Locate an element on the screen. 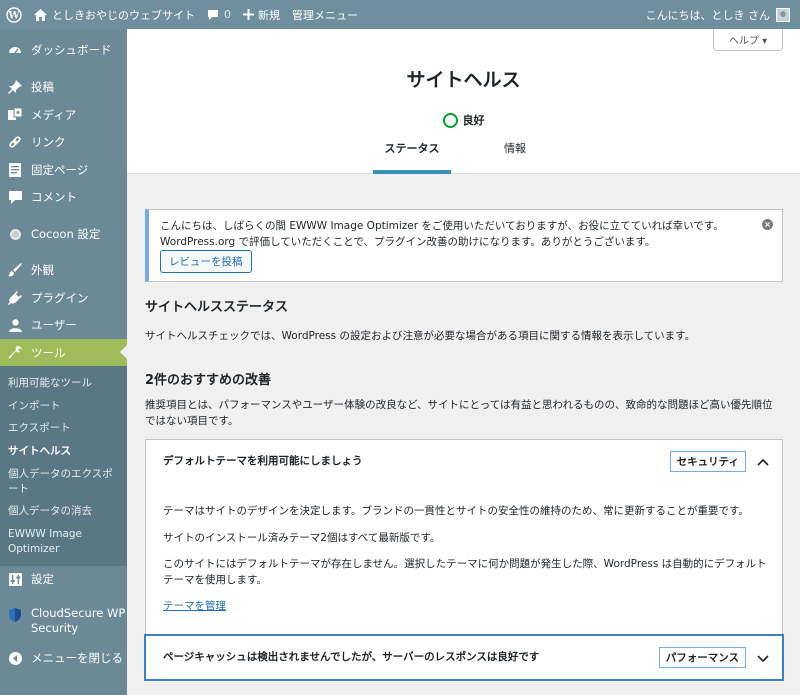  admin-bar: W としきおやじのウェブサイト 0 新規 管理メニュー こんにちは、としき さん is located at coordinates (400, 14).